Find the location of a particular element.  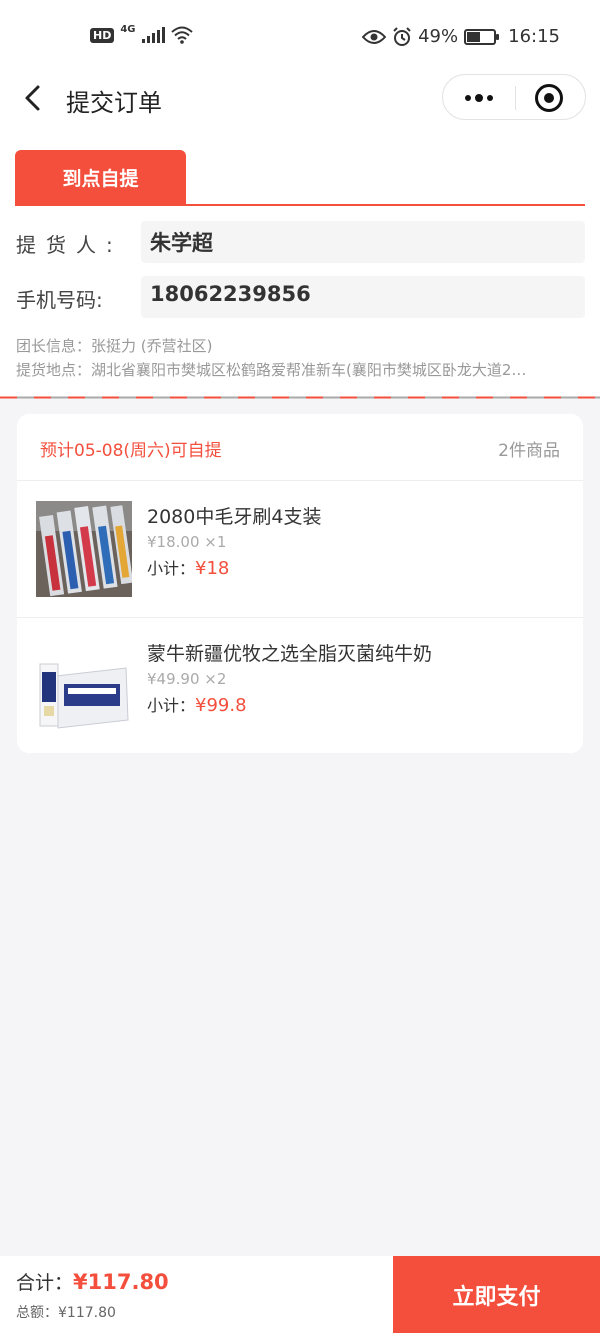

subtotal-amount: ¥18 is located at coordinates (212, 568).